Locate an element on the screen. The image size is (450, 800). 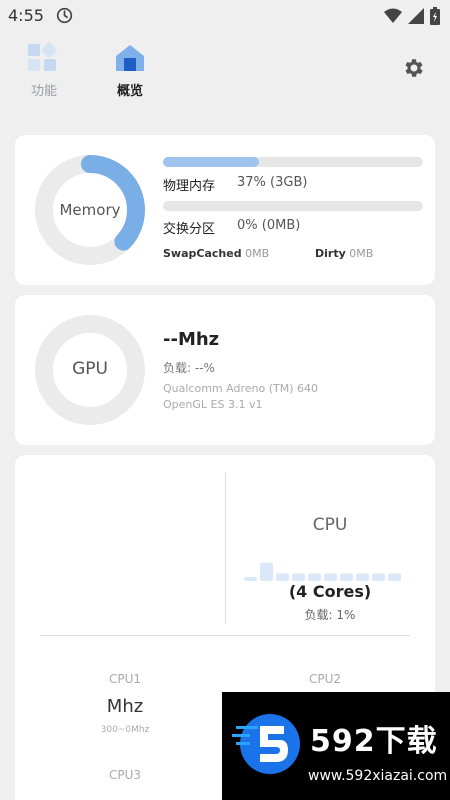
status-icons is located at coordinates (412, 16).